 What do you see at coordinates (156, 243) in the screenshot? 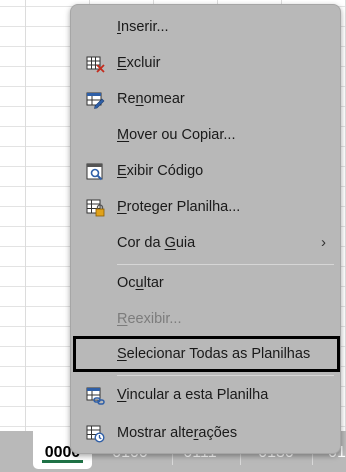
I see `menu-item-label: Cor da Guia` at bounding box center [156, 243].